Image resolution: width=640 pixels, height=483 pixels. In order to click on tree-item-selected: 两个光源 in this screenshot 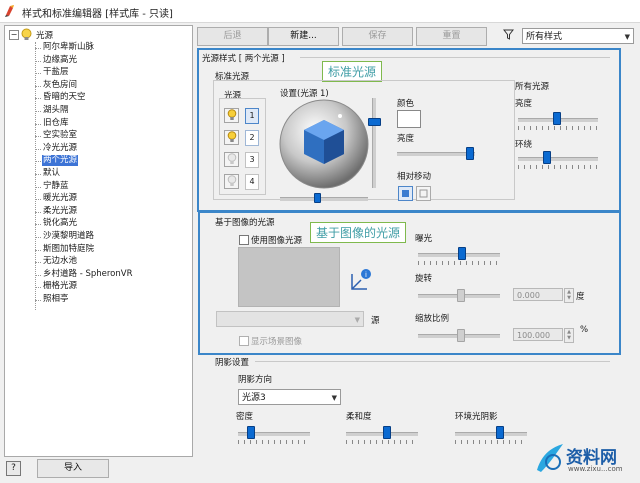, I will do `click(60, 161)`.